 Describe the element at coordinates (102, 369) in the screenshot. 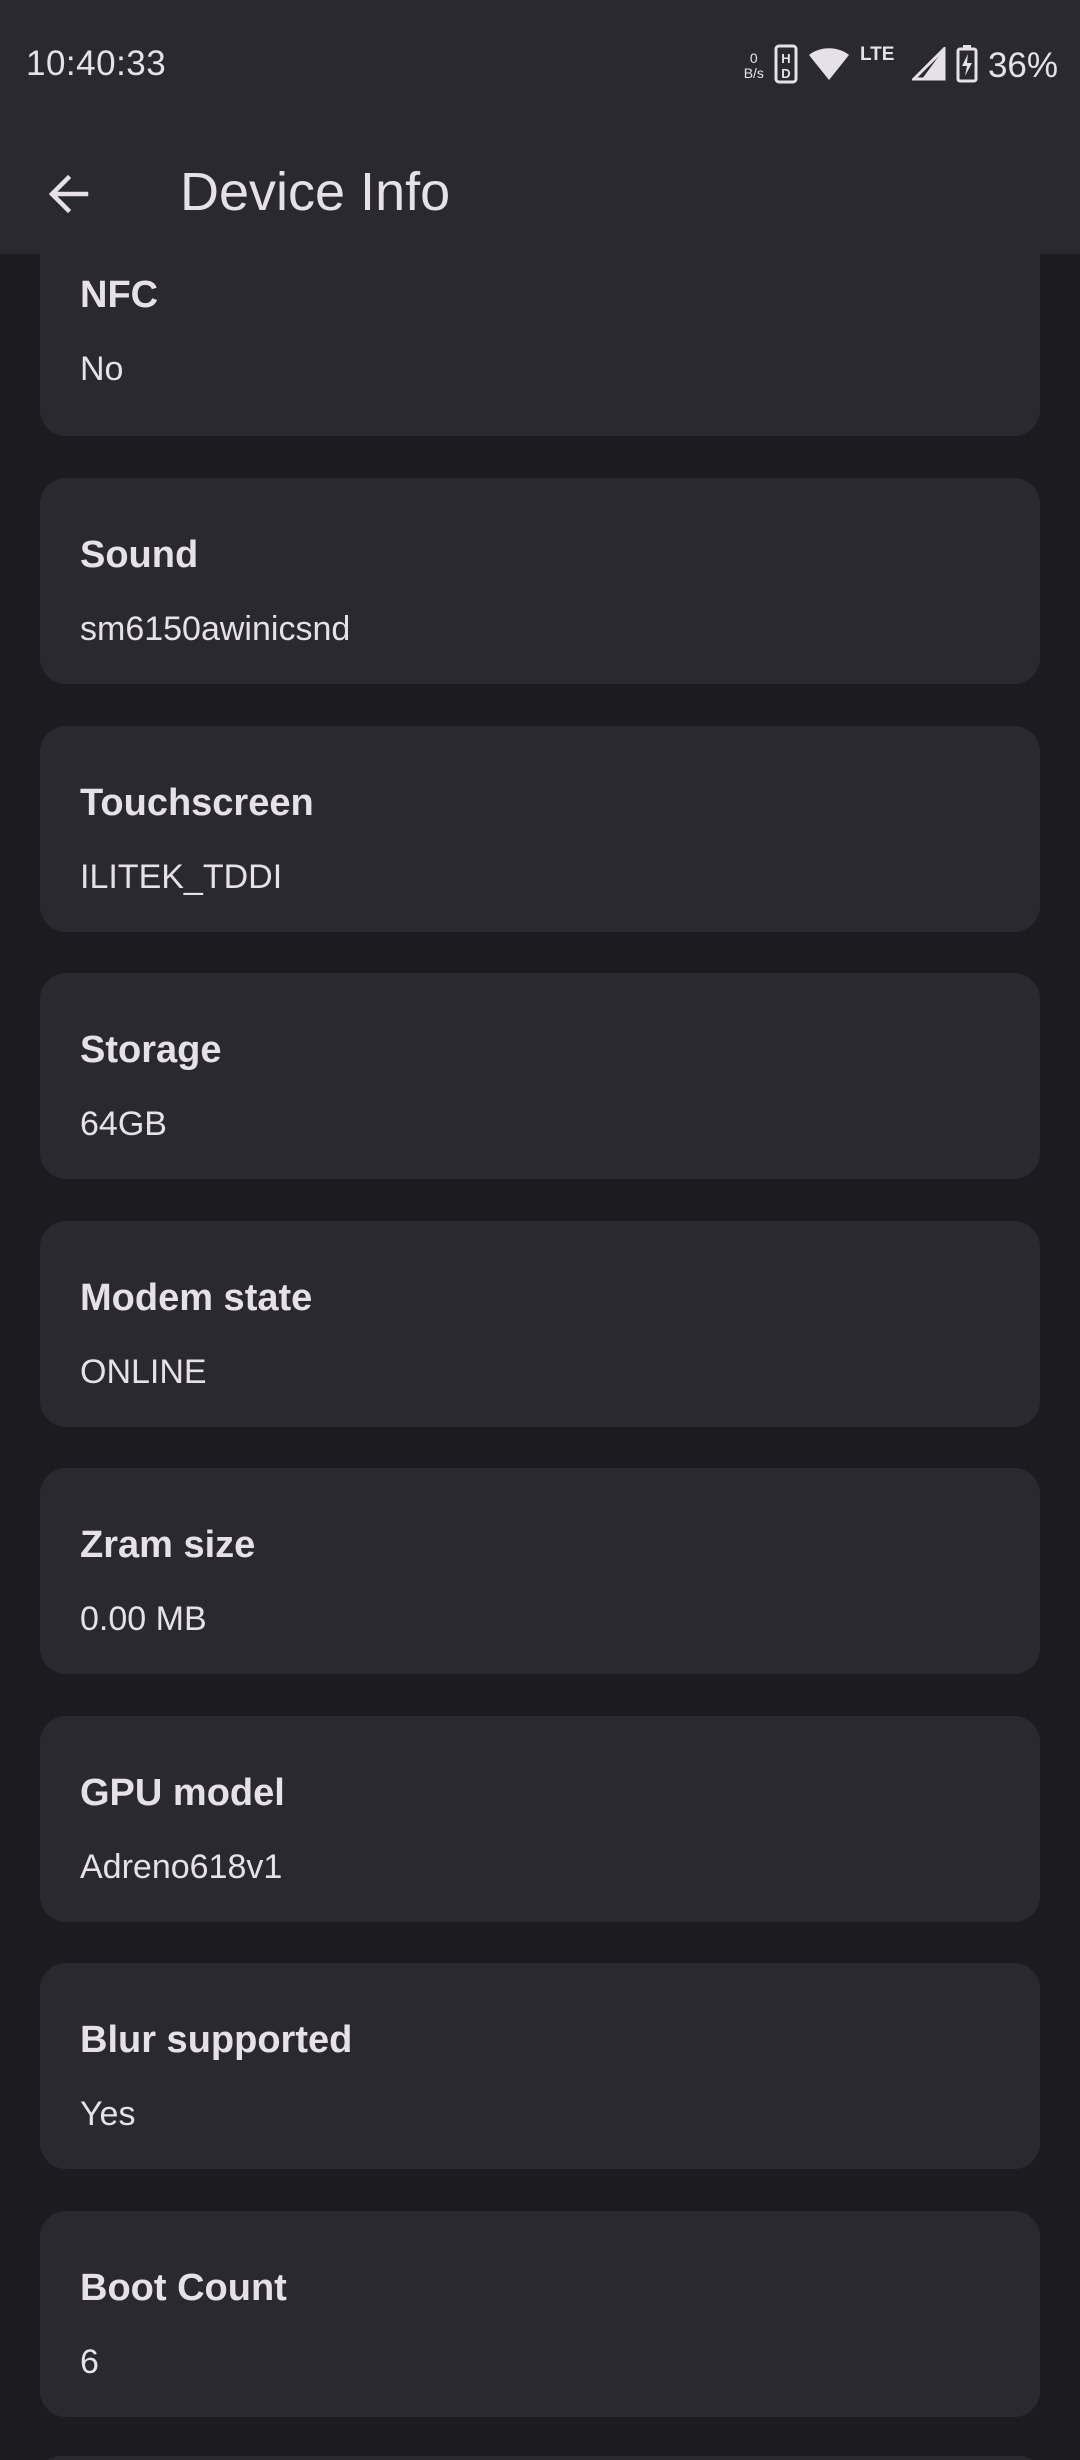

I see `card-value: No` at that location.